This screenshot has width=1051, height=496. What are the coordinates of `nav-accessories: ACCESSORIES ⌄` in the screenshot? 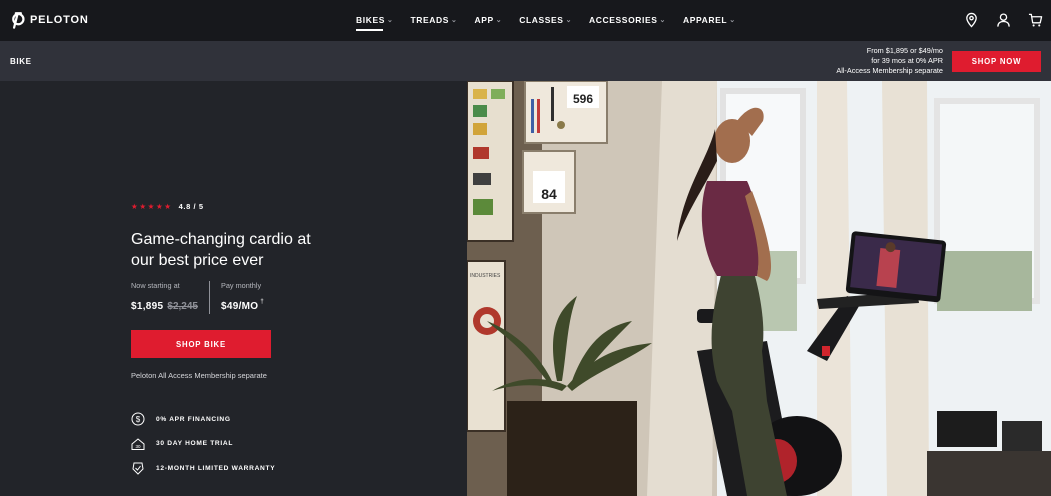 It's located at (627, 20).